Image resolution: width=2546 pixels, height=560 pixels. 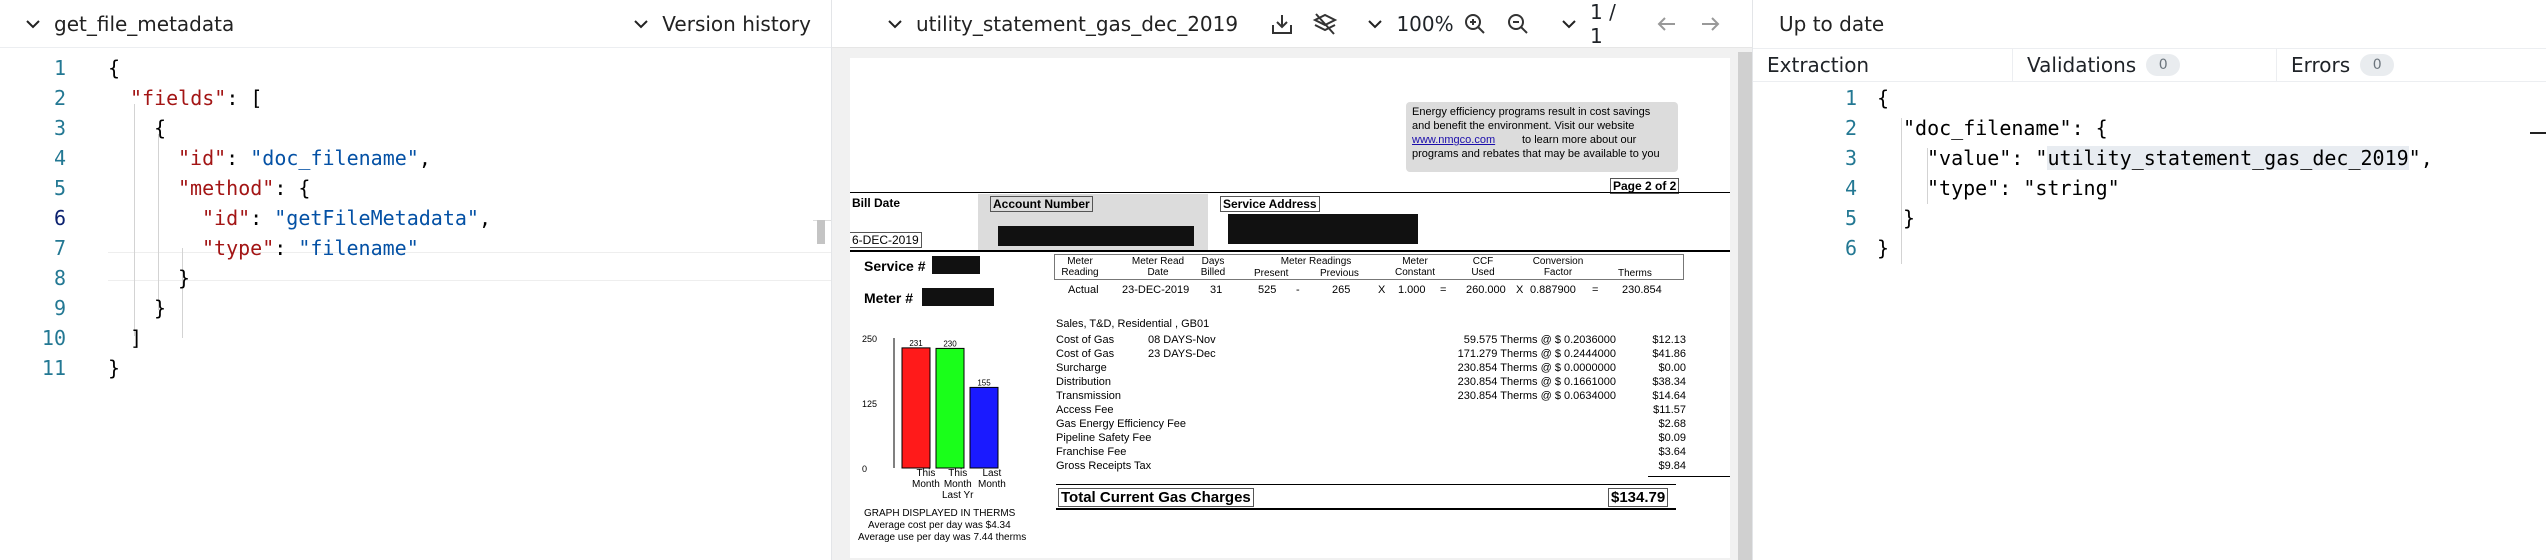 What do you see at coordinates (1667, 24) in the screenshot?
I see `arrow-left-icon` at bounding box center [1667, 24].